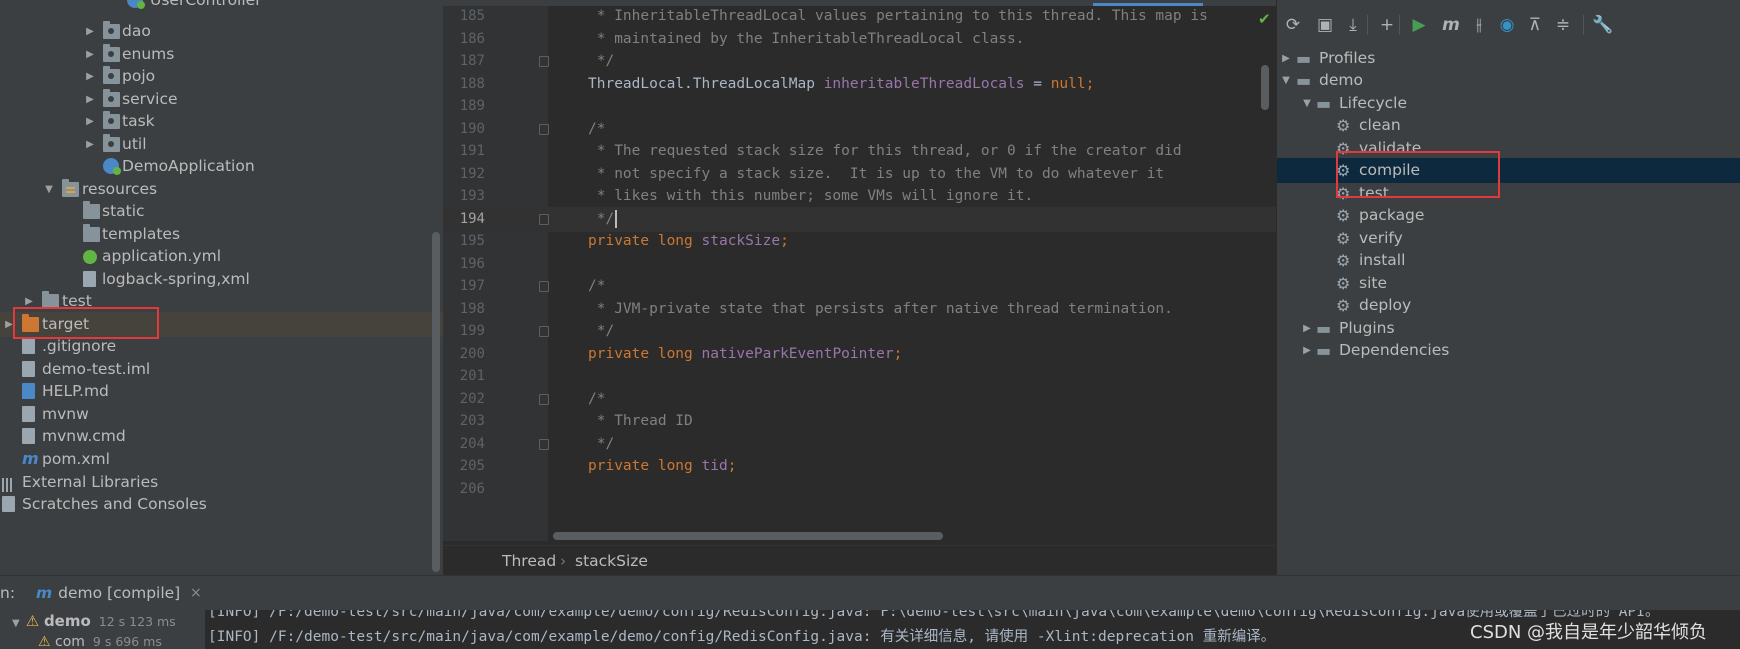 The height and width of the screenshot is (649, 1740). What do you see at coordinates (221, 346) in the screenshot?
I see `tree-item-gitignore: .gitignore` at bounding box center [221, 346].